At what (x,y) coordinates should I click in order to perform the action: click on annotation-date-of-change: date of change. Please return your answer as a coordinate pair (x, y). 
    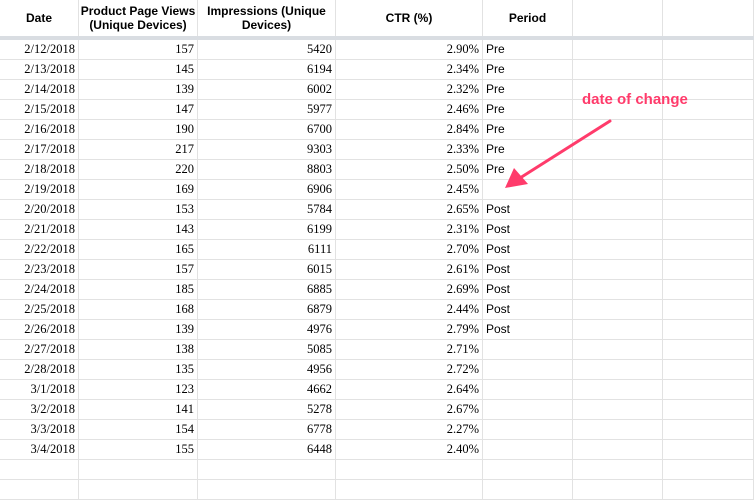
    Looking at the image, I should click on (635, 99).